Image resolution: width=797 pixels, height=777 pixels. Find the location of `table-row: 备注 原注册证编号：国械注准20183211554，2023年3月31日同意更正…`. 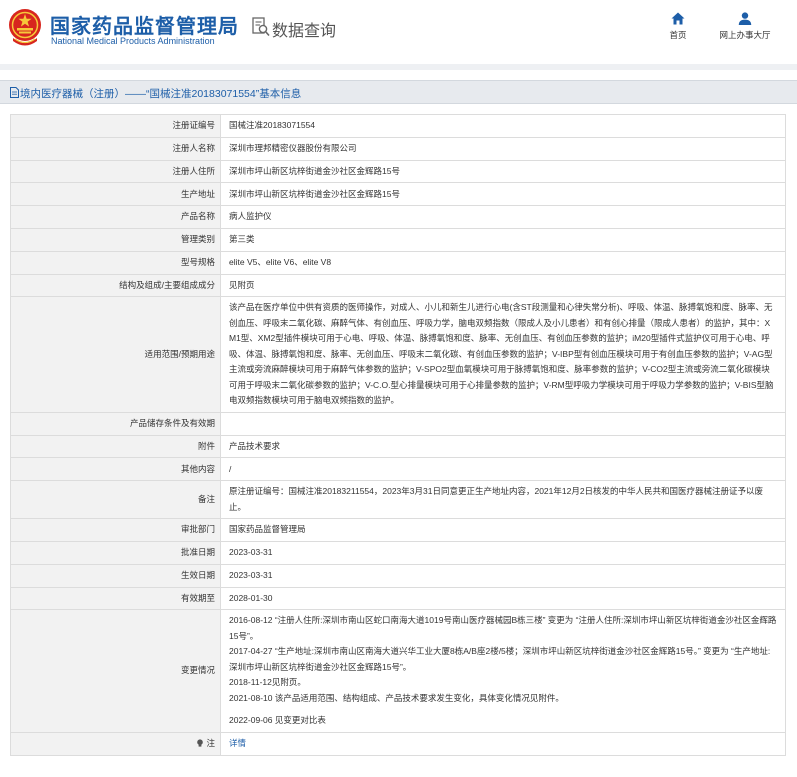

table-row: 备注 原注册证编号：国械注准20183211554，2023年3月31日同意更正… is located at coordinates (398, 500).